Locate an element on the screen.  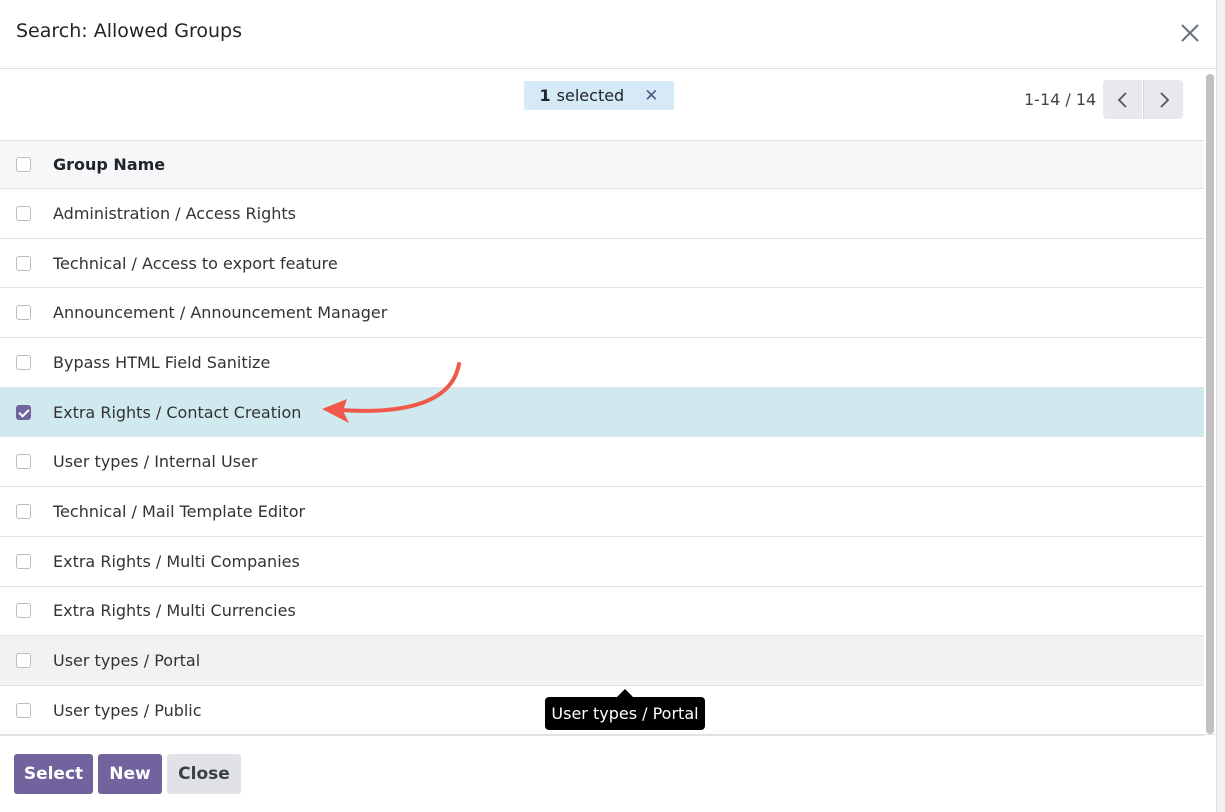
table-row: Extra Rights / Multi Currencies is located at coordinates (602, 612).